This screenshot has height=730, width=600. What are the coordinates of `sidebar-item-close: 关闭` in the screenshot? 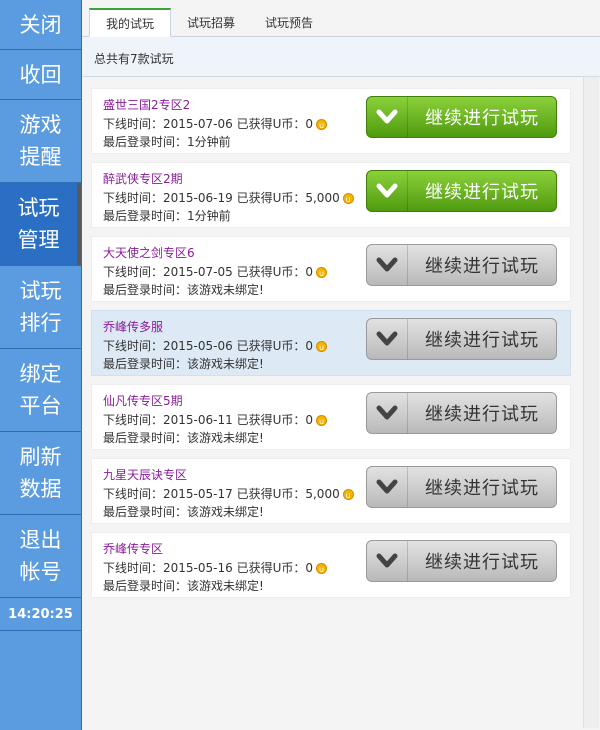 It's located at (40, 25).